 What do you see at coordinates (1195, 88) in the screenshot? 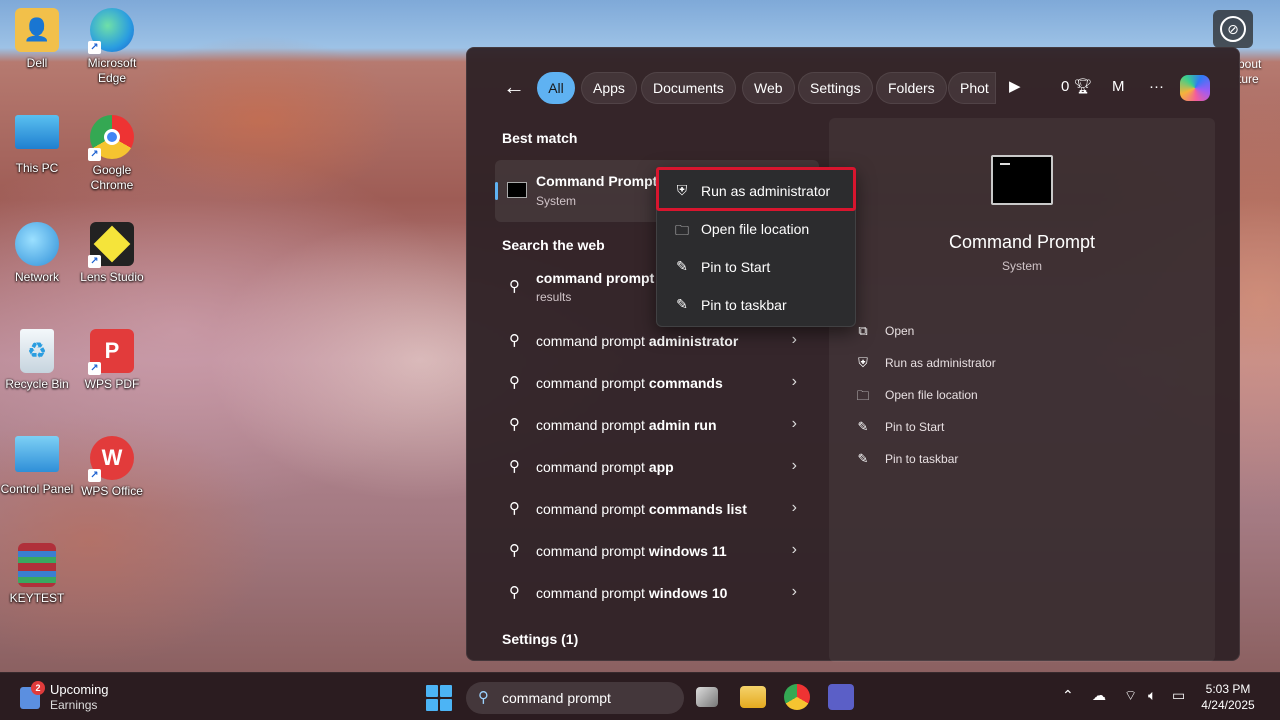
I see `copilot-icon` at bounding box center [1195, 88].